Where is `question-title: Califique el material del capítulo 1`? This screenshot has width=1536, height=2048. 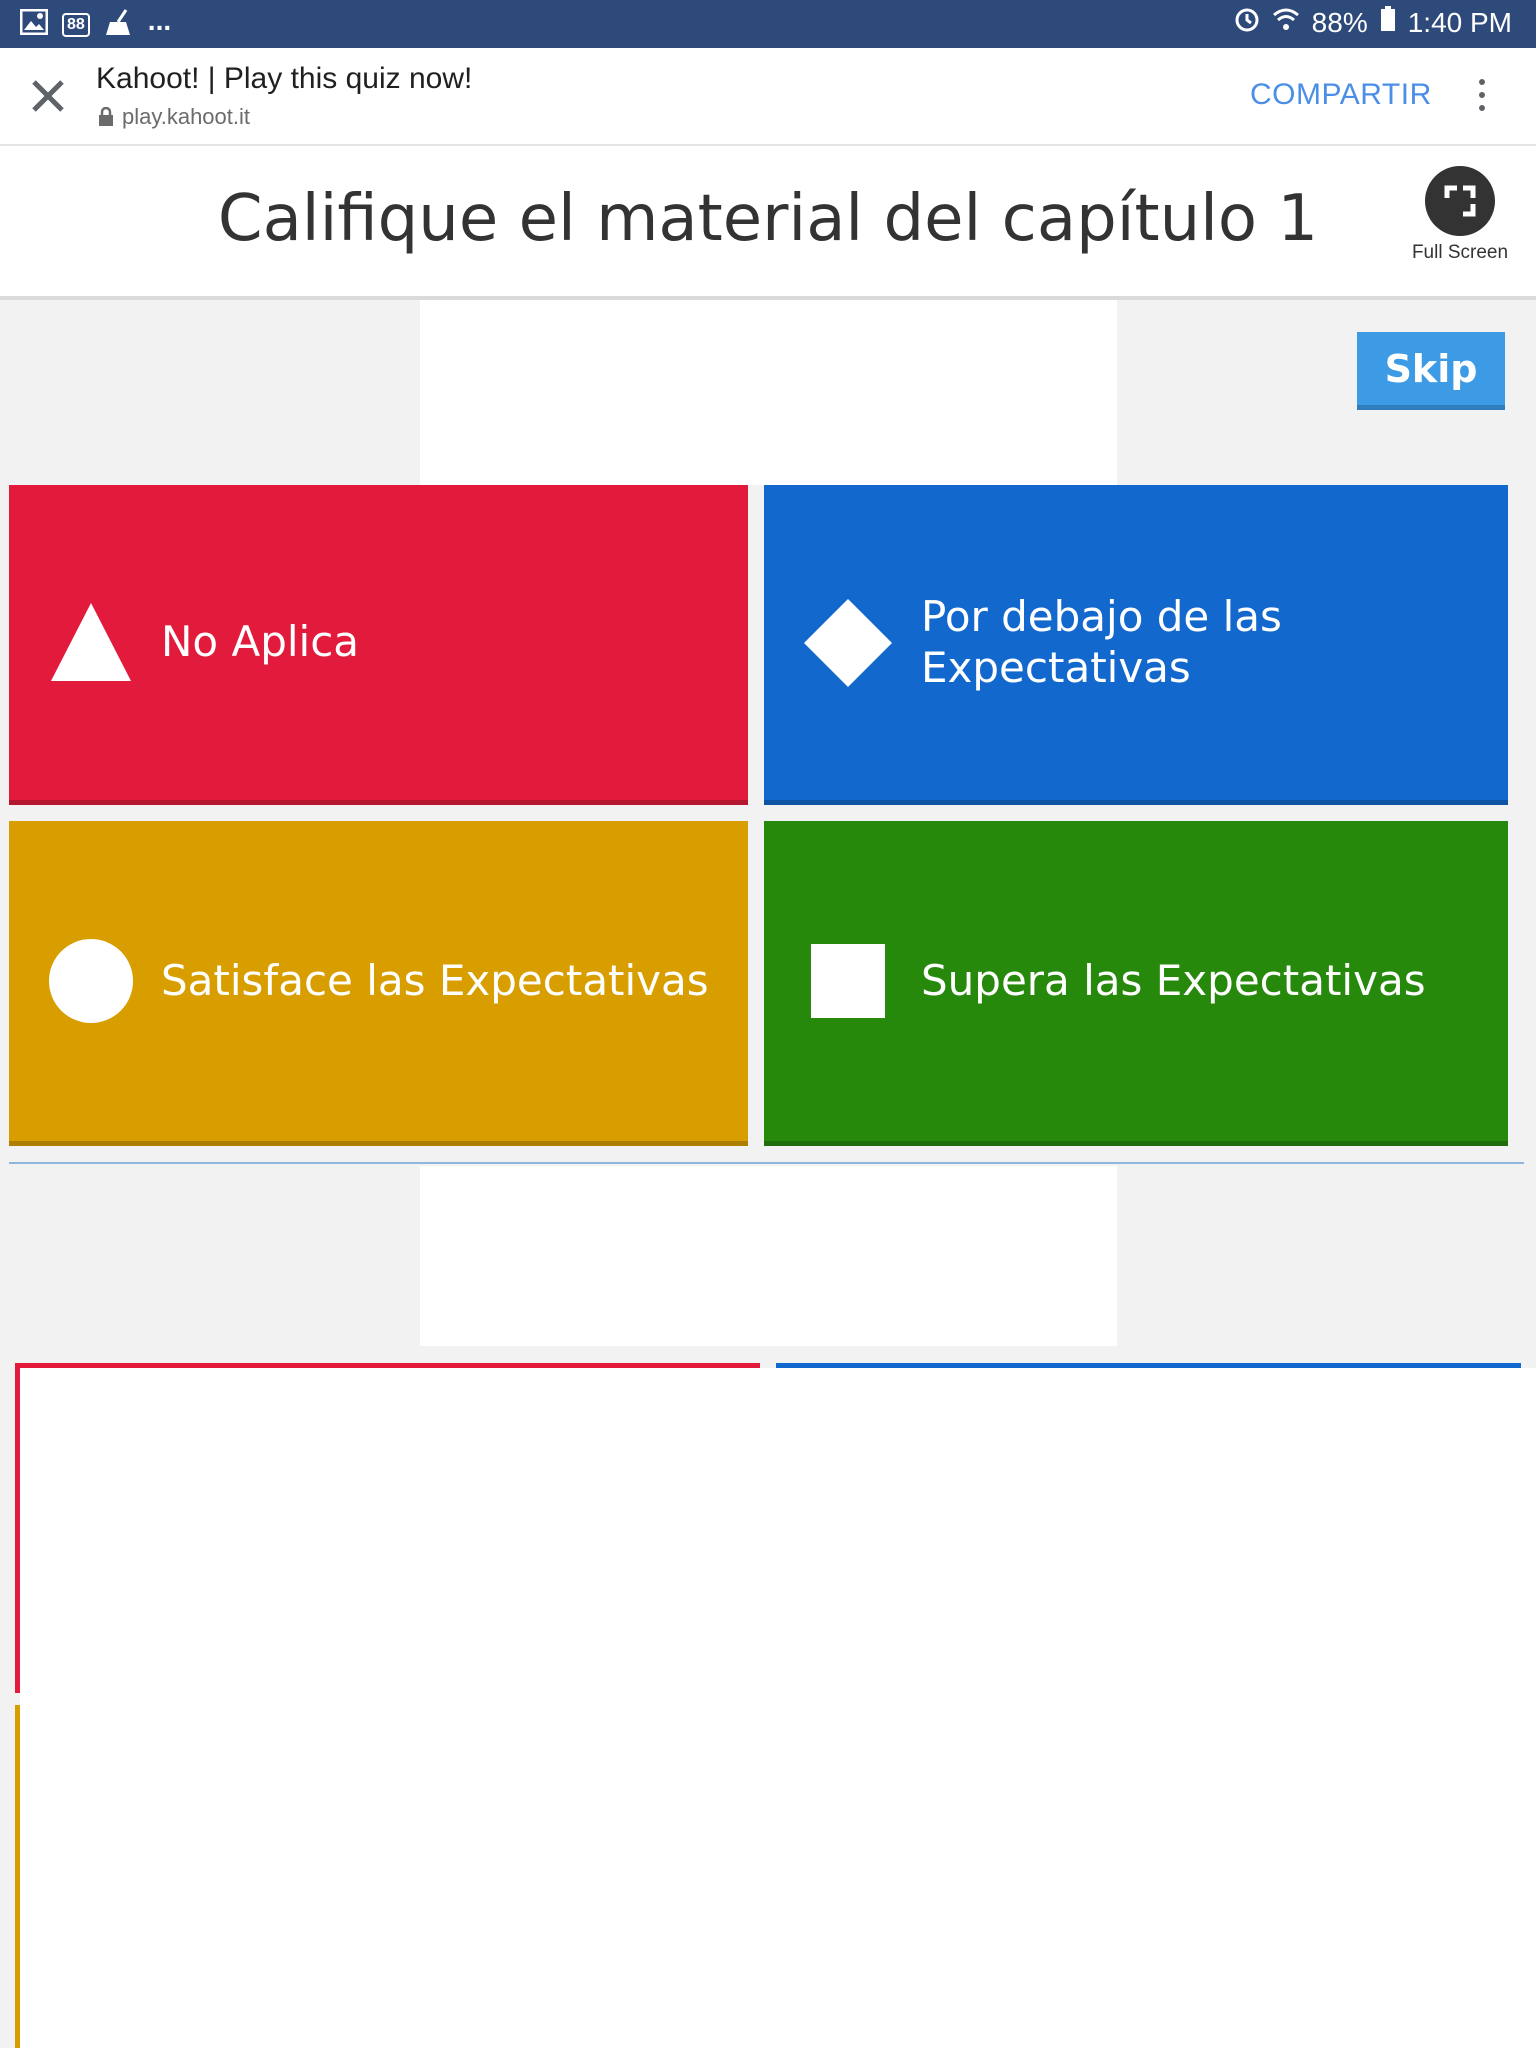 question-title: Califique el material del capítulo 1 is located at coordinates (768, 219).